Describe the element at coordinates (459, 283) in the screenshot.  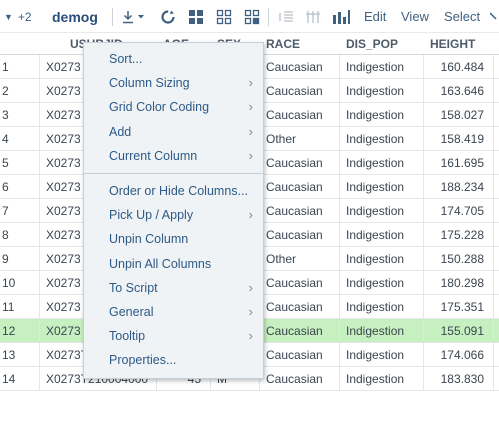
I see `cell-height: 180.298` at that location.